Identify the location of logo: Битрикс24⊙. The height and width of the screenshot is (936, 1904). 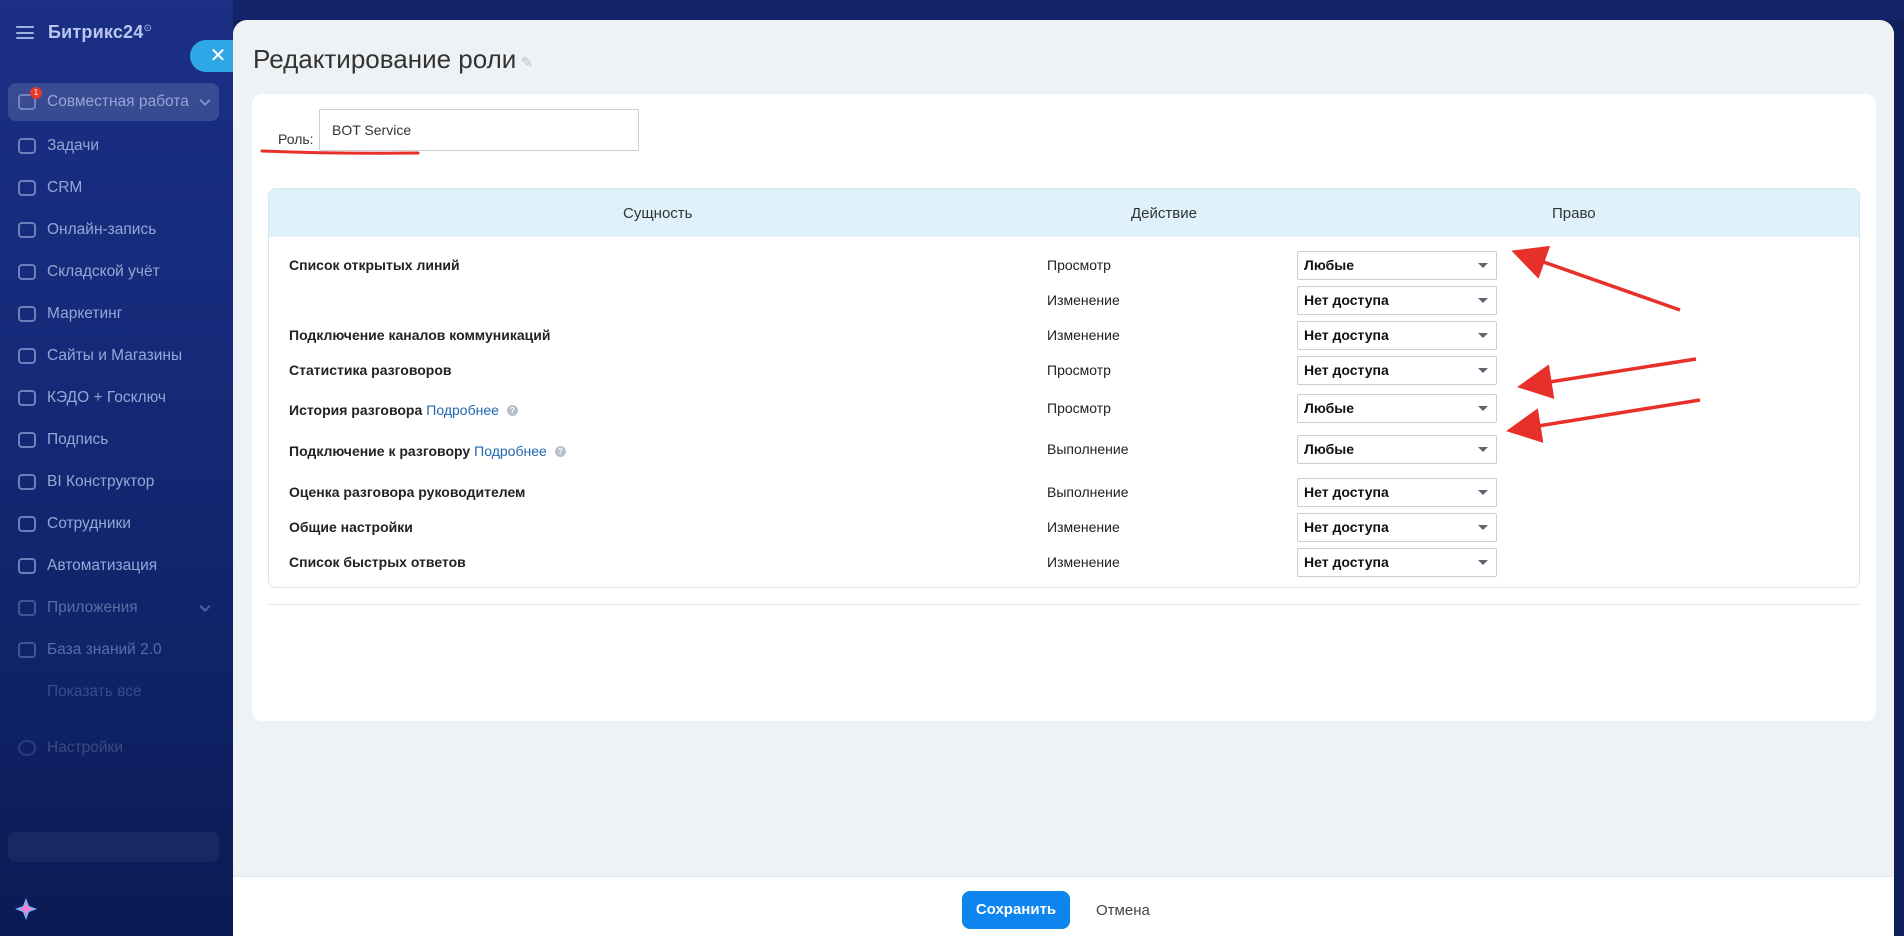
(100, 32).